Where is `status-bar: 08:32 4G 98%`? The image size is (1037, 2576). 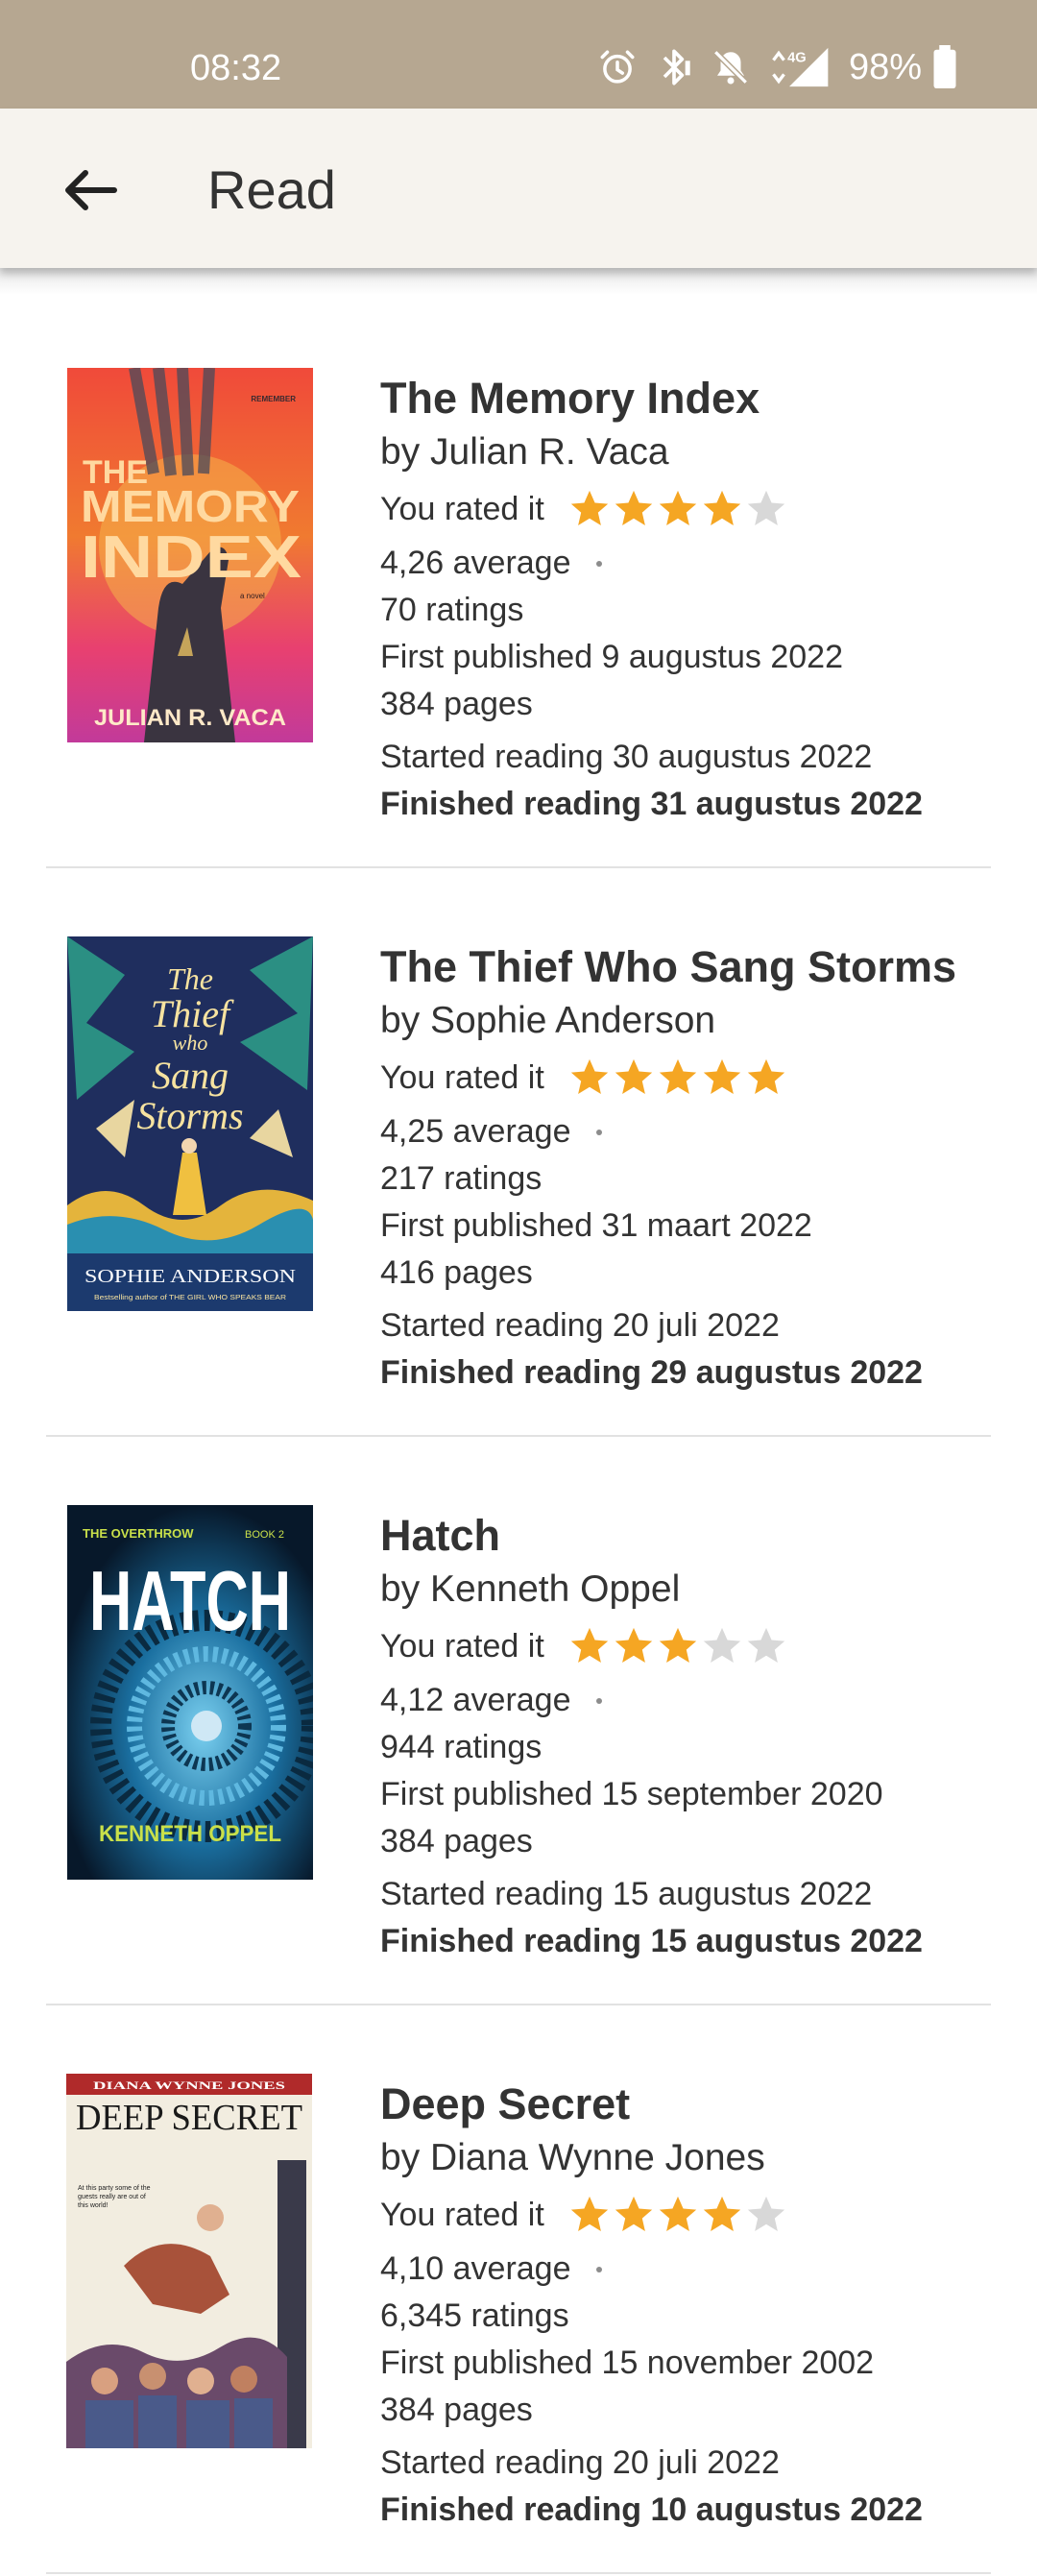 status-bar: 08:32 4G 98% is located at coordinates (518, 54).